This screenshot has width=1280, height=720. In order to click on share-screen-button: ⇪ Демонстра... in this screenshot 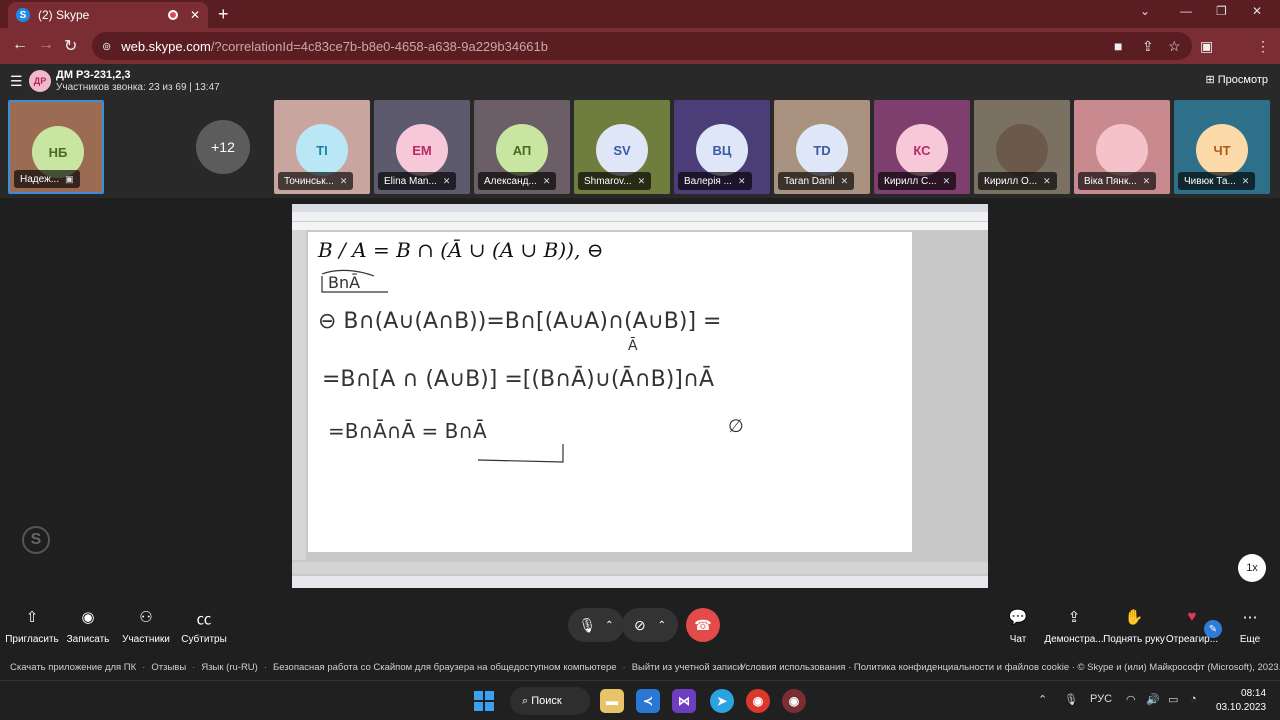, I will do `click(1074, 626)`.